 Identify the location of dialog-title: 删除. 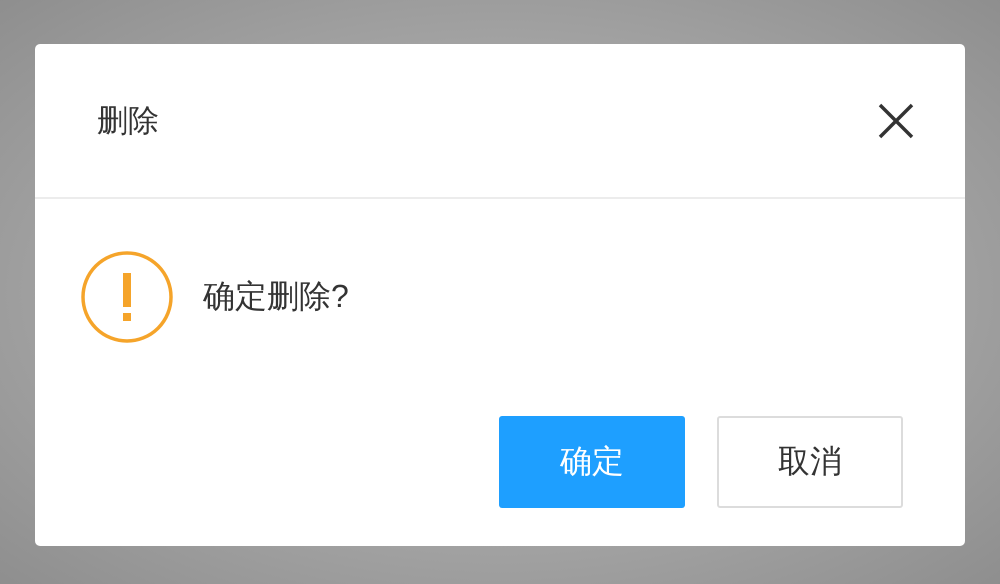
(128, 121).